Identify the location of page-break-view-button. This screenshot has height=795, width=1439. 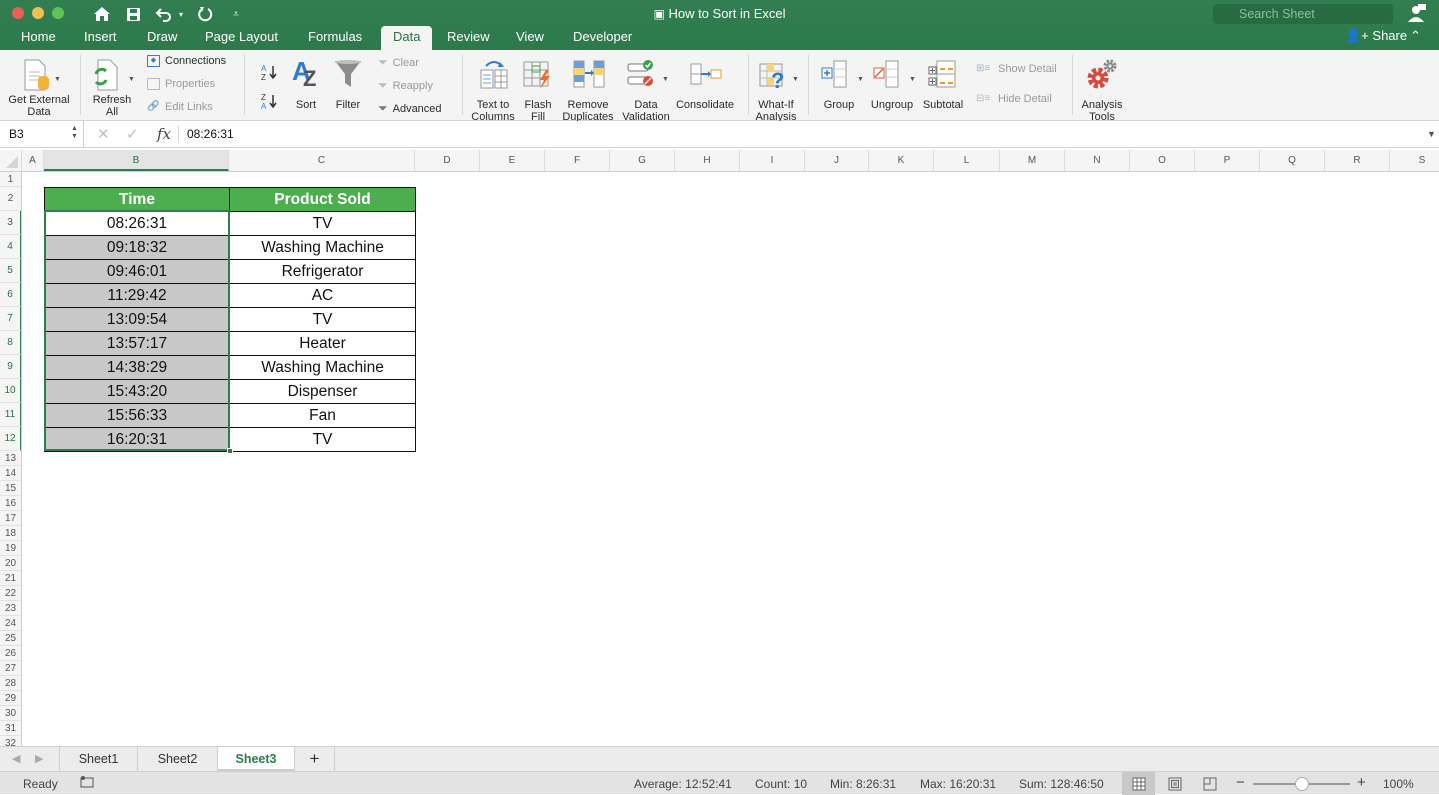
(1209, 783).